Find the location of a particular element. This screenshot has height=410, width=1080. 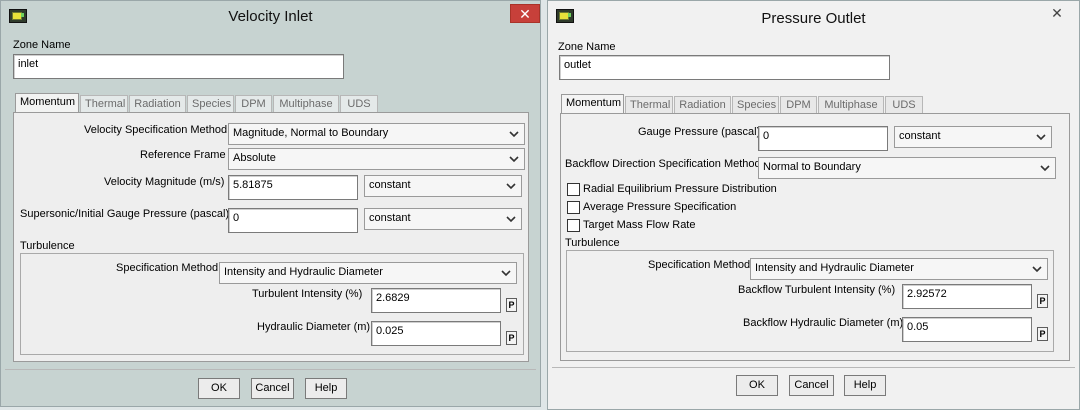

turb-intensity-label: Turbulent Intensity (%) is located at coordinates (307, 294).